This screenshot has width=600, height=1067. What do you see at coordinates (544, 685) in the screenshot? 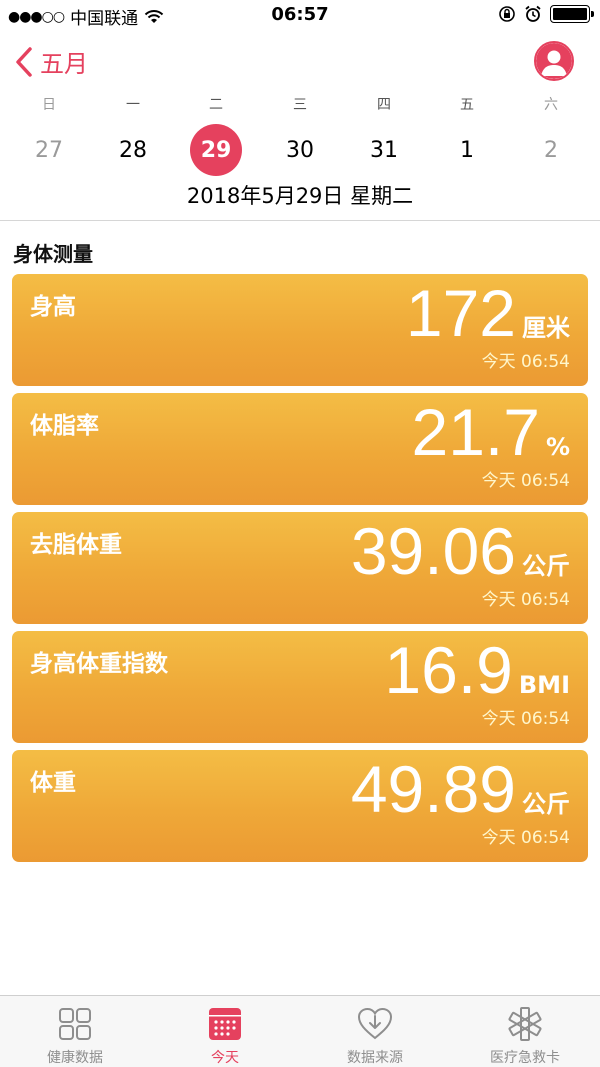
I see `card-unit: BMI` at bounding box center [544, 685].